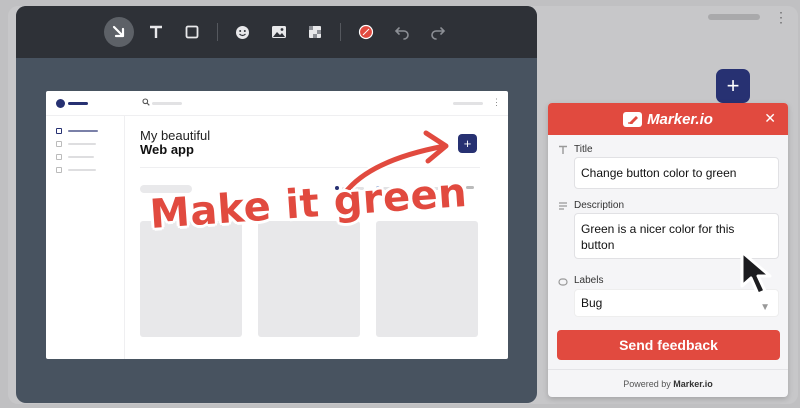 Image resolution: width=800 pixels, height=408 pixels. Describe the element at coordinates (599, 205) in the screenshot. I see `description-label: Description` at that location.